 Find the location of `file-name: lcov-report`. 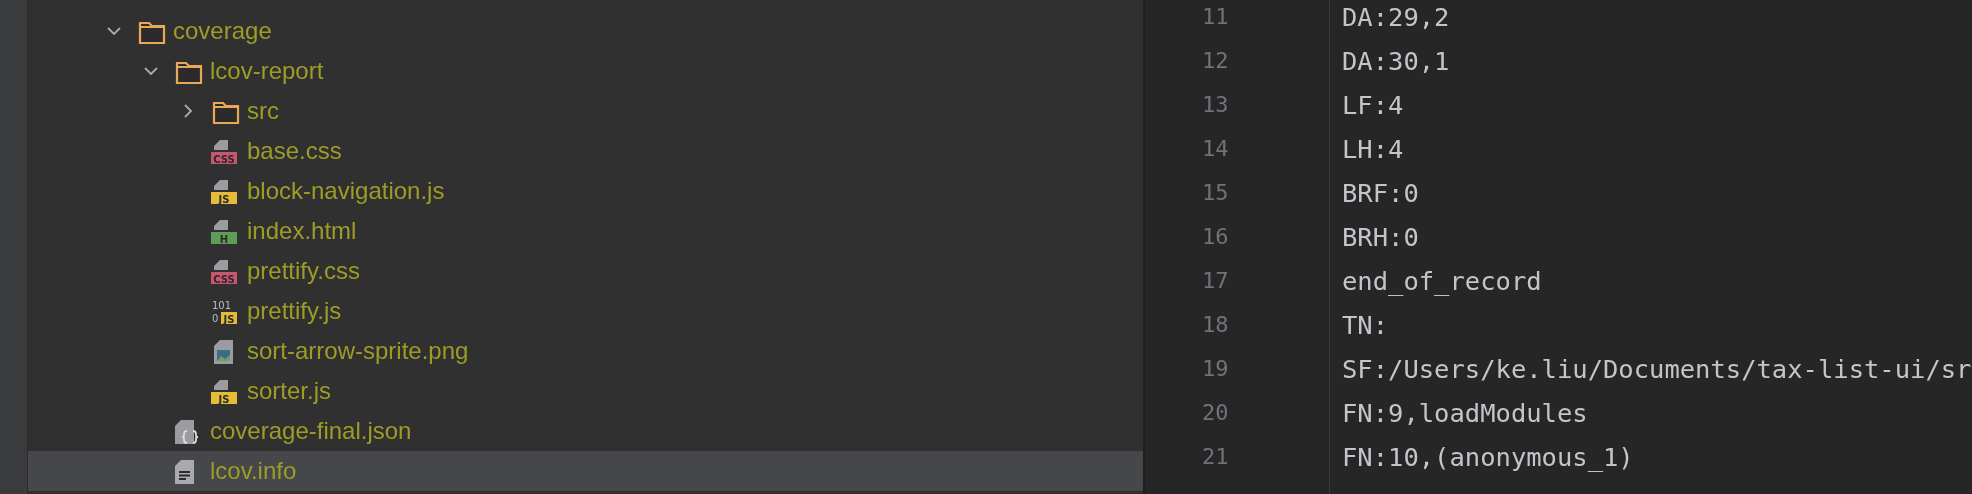

file-name: lcov-report is located at coordinates (267, 71).